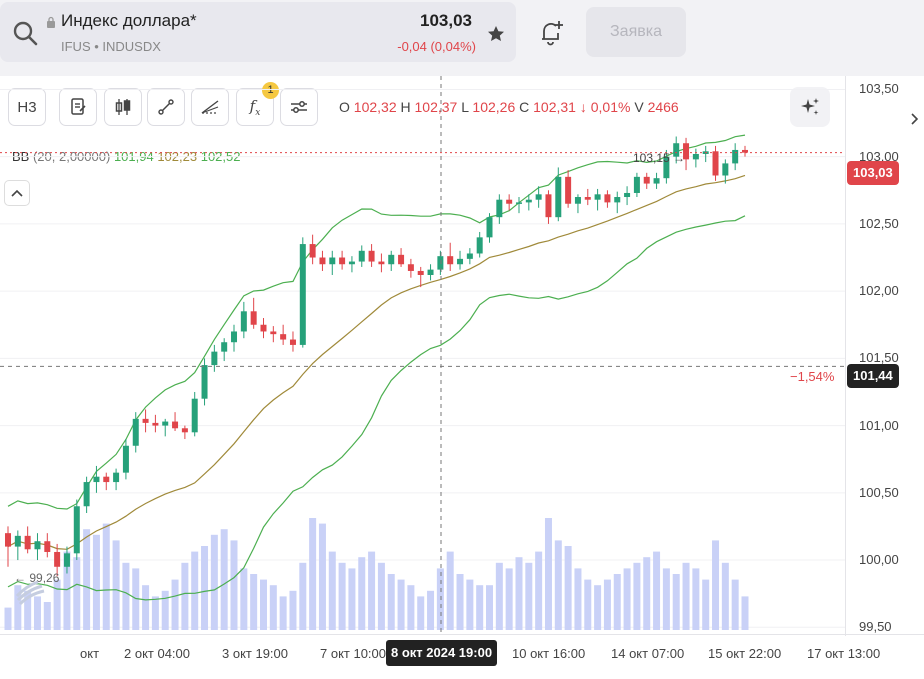 Image resolution: width=924 pixels, height=679 pixels. I want to click on broker-logo-icon, so click(30, 593).